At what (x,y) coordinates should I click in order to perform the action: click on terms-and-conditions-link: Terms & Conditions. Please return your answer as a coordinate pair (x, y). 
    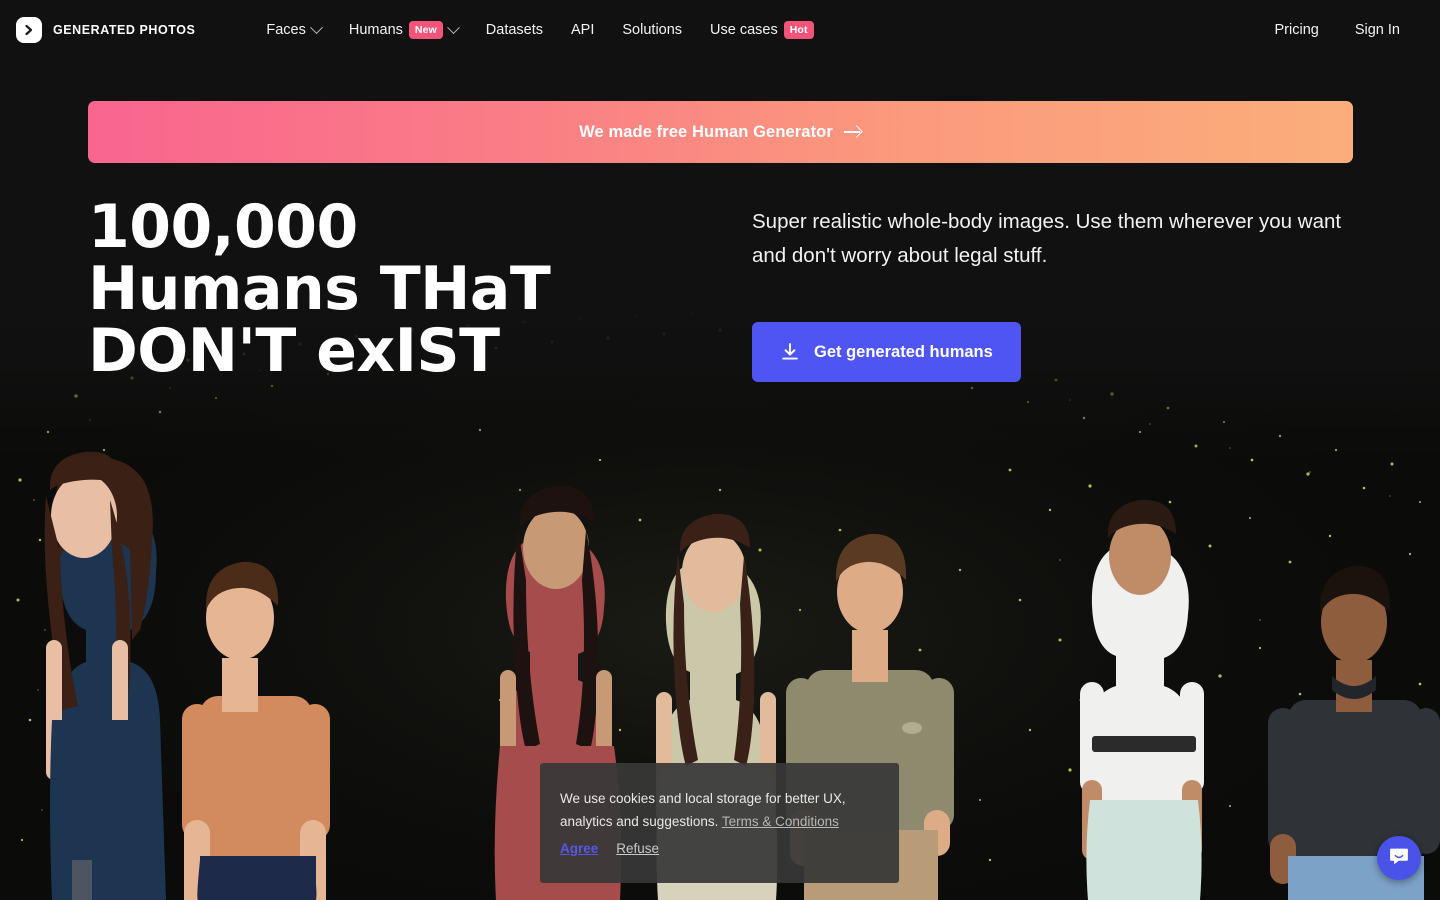
    Looking at the image, I should click on (780, 821).